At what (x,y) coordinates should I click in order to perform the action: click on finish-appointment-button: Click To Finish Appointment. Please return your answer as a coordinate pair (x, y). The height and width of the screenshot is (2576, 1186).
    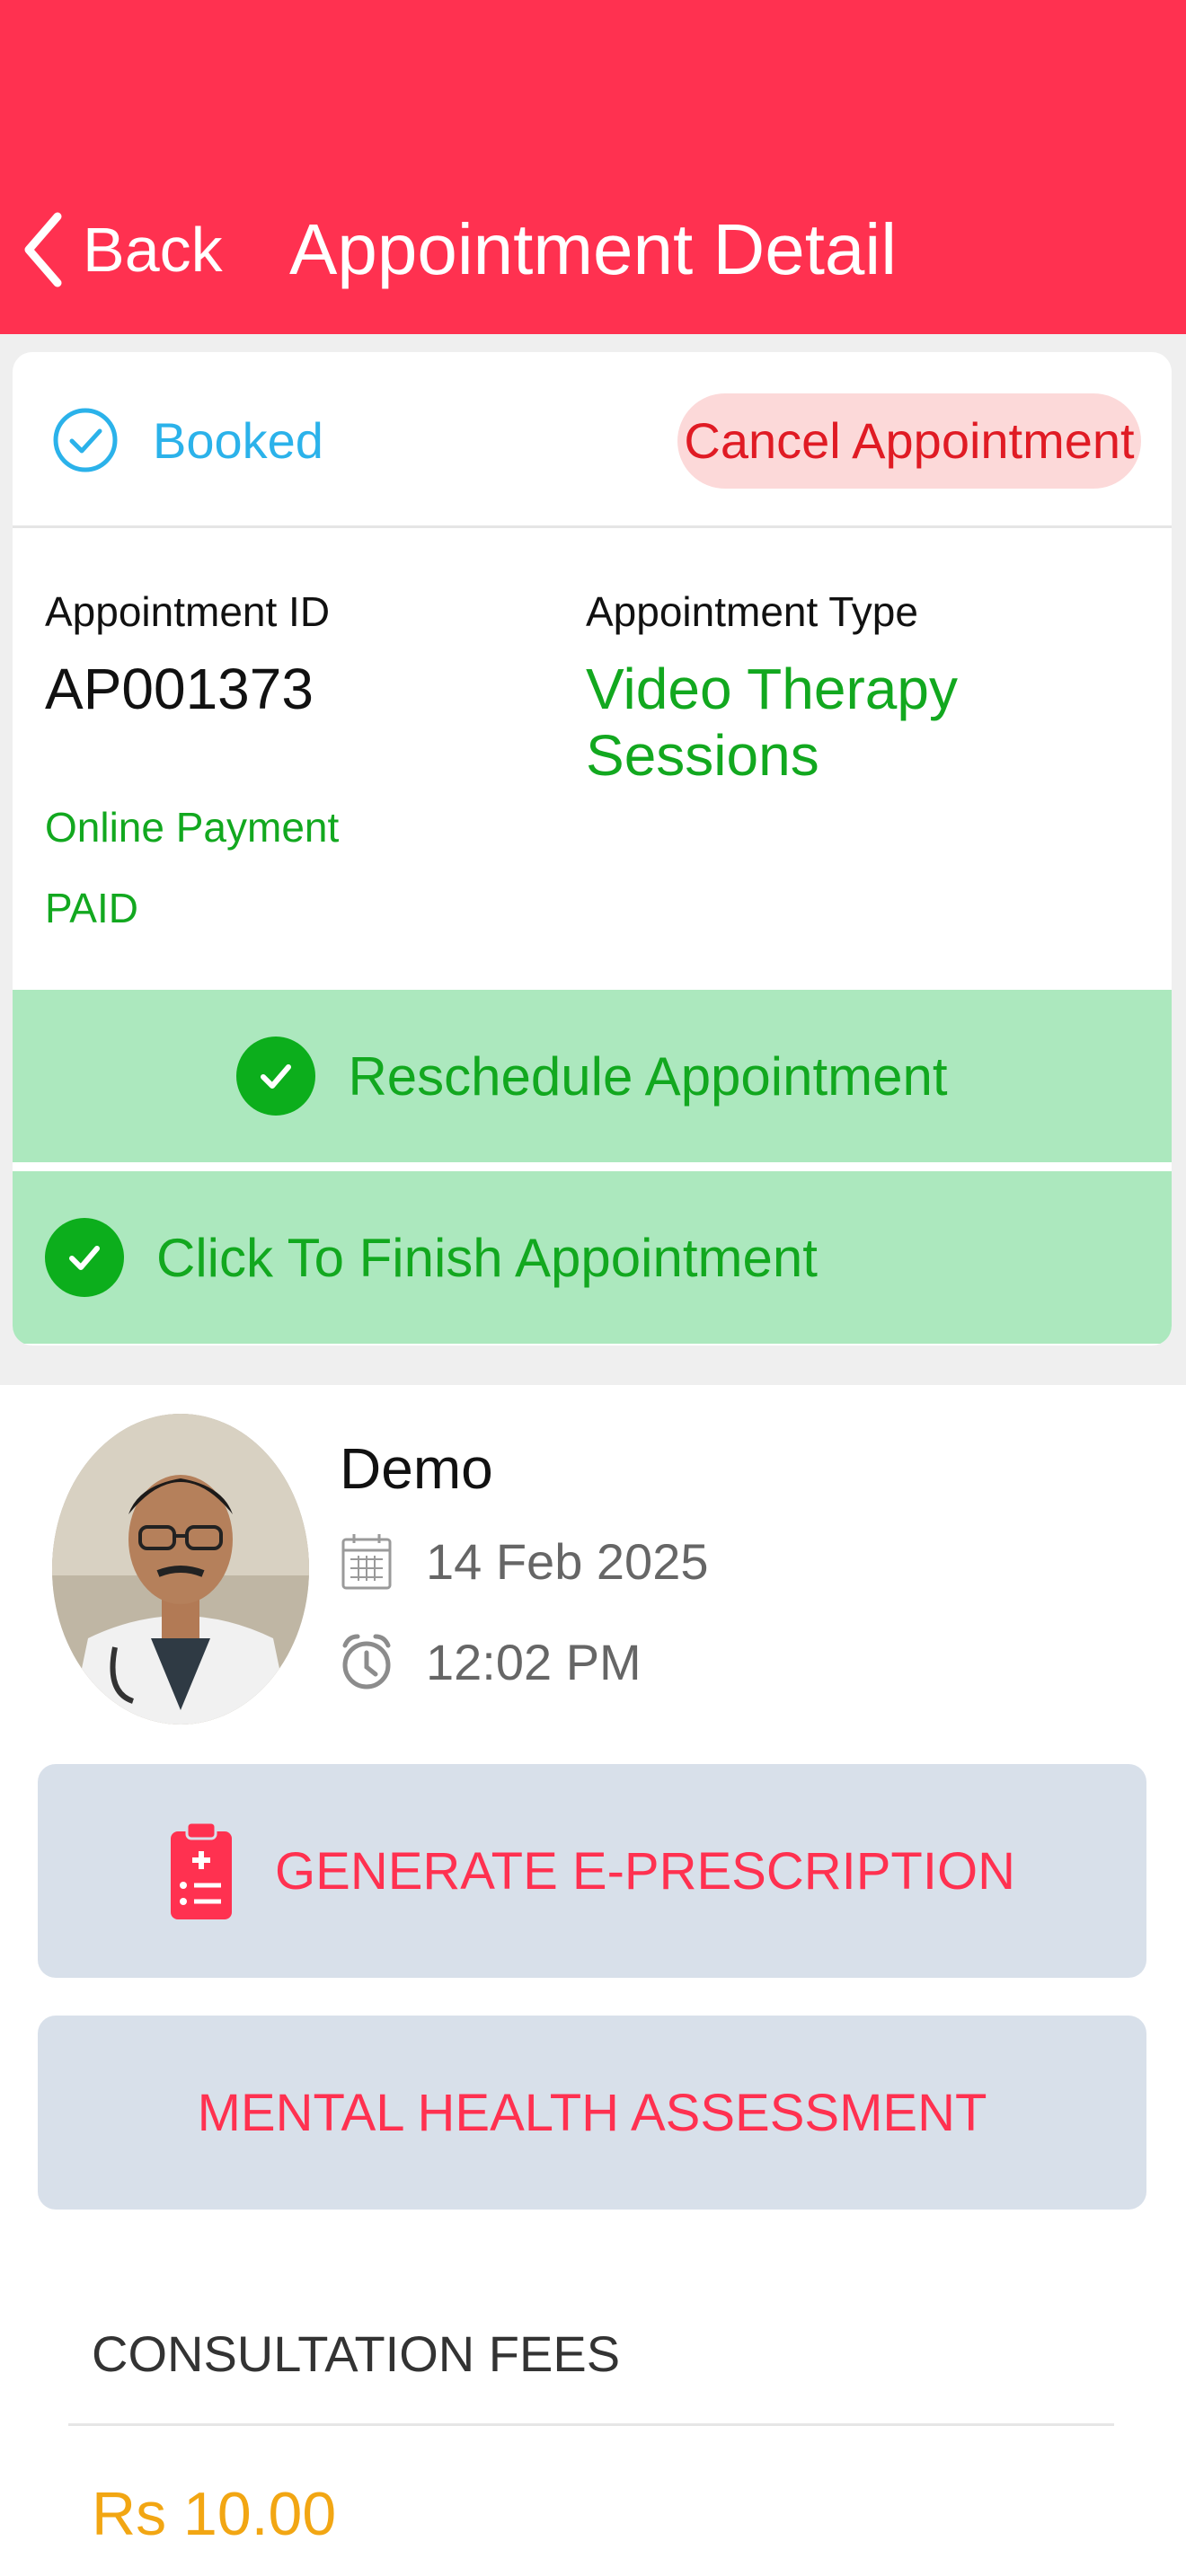
    Looking at the image, I should click on (592, 1257).